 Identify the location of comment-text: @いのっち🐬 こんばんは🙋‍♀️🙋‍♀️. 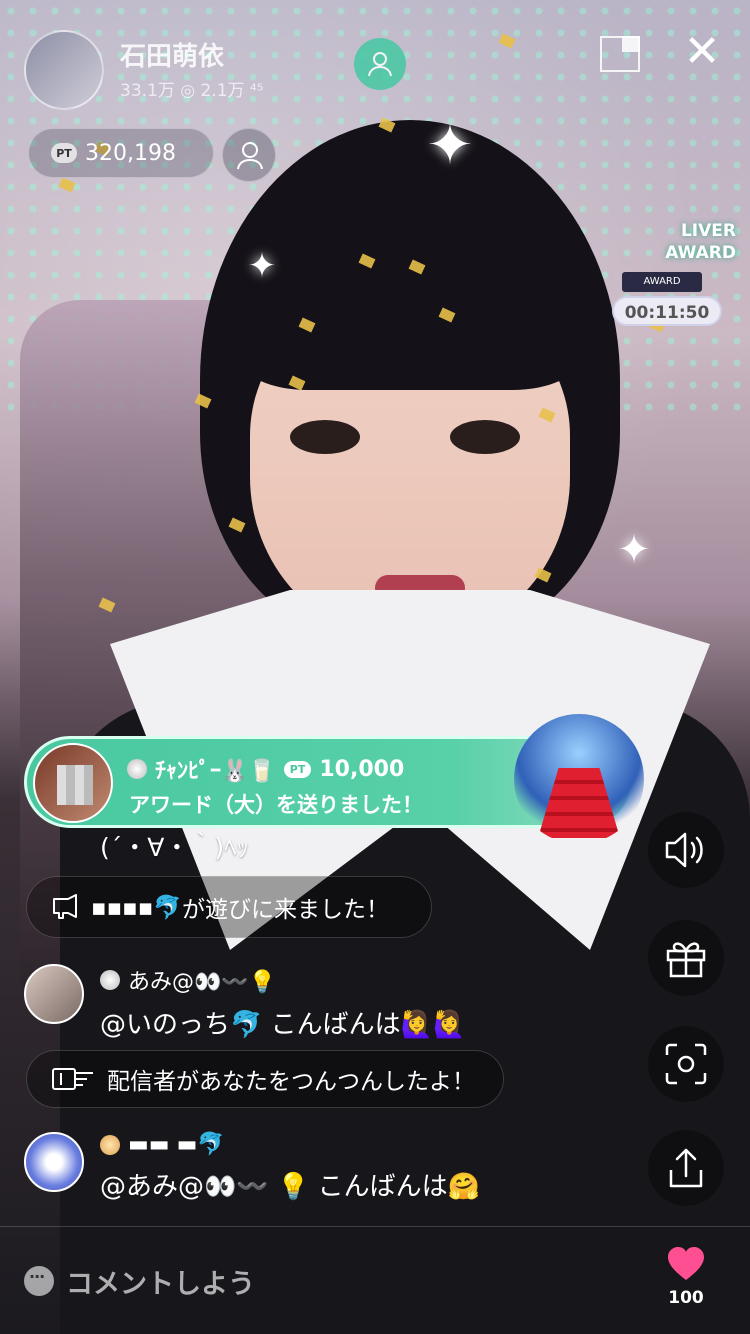
(283, 1025).